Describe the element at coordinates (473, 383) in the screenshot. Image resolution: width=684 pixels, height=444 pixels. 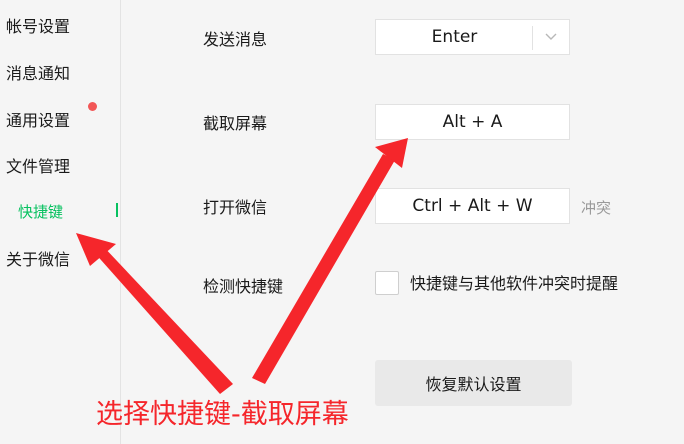
I see `restore-defaults-button: 恢复默认设置` at that location.